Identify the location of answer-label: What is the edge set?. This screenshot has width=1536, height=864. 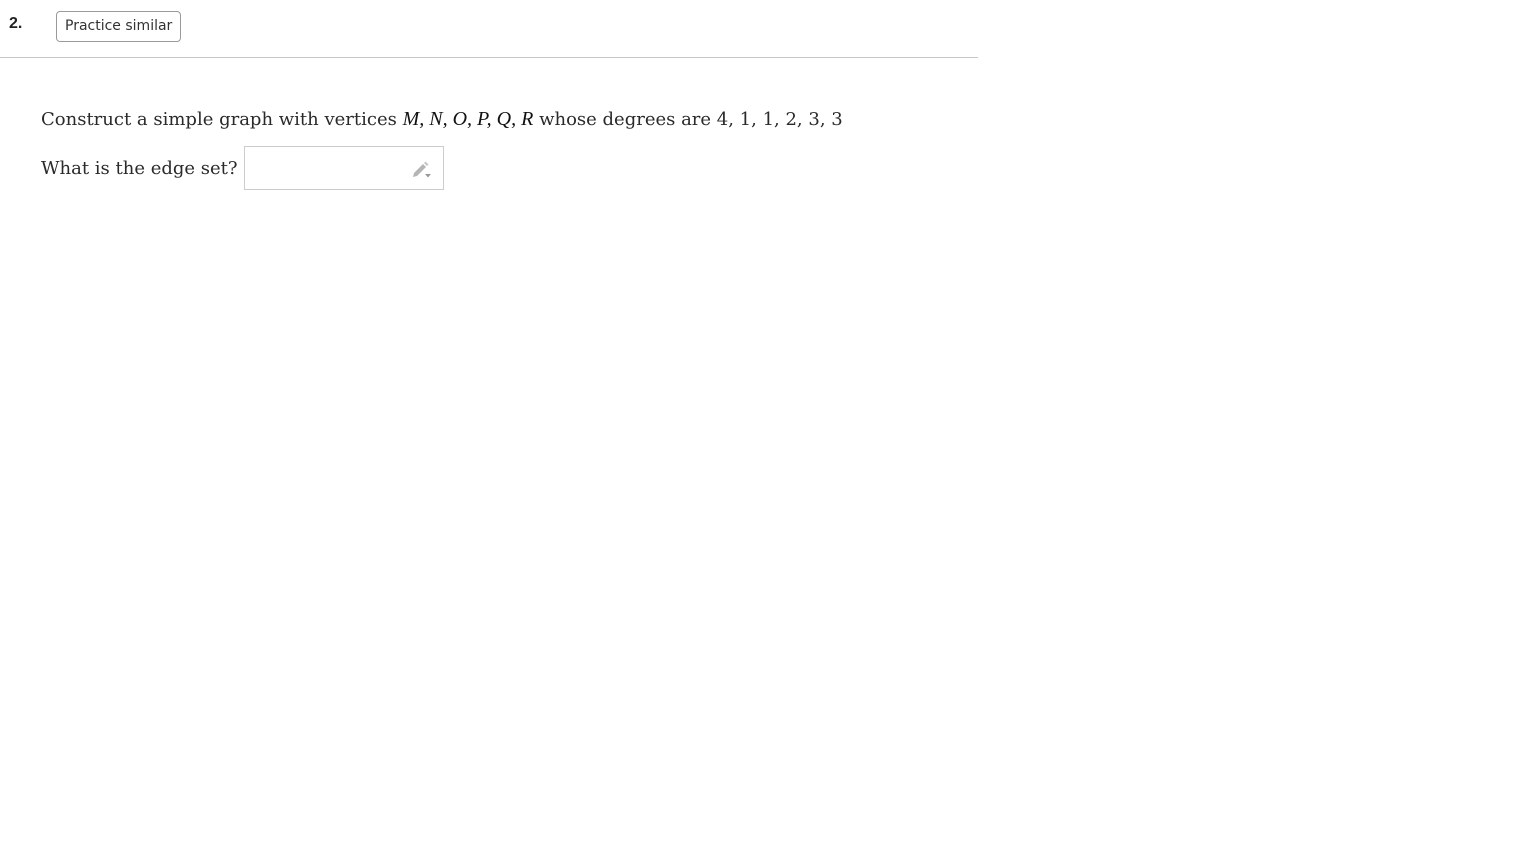
(139, 168).